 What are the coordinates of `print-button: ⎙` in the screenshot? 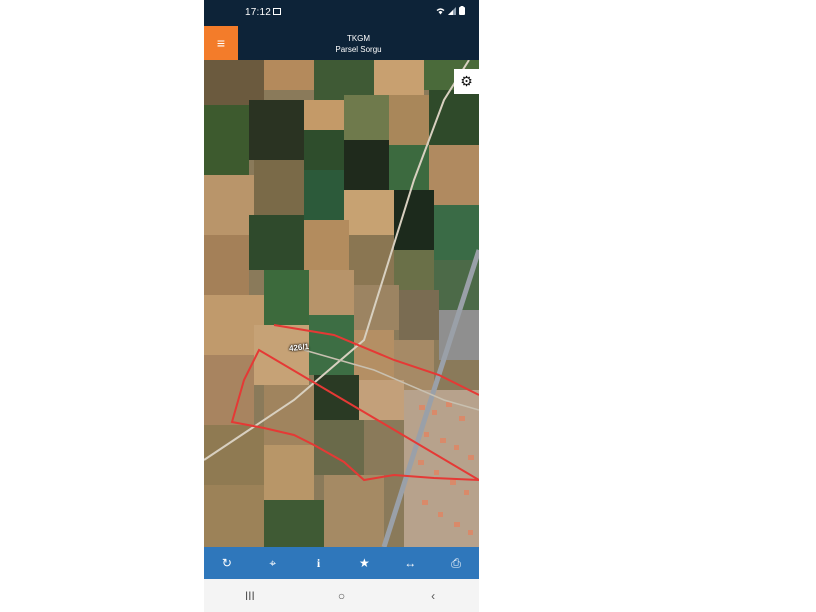 It's located at (456, 563).